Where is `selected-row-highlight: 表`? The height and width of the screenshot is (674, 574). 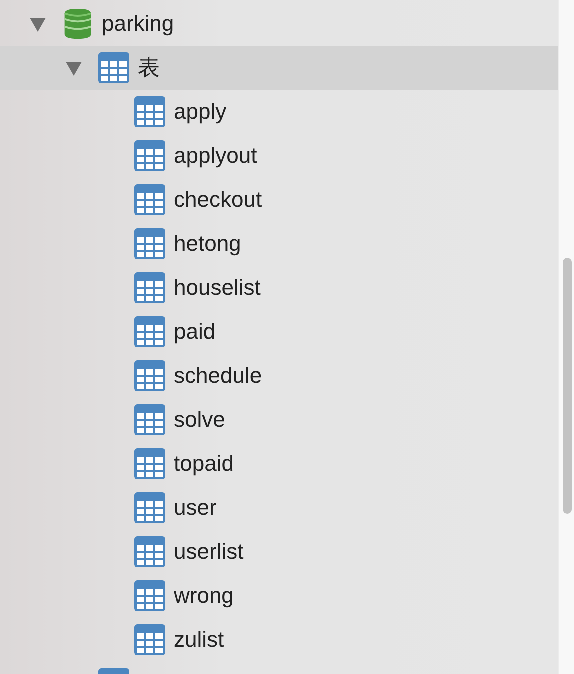 selected-row-highlight: 表 is located at coordinates (279, 68).